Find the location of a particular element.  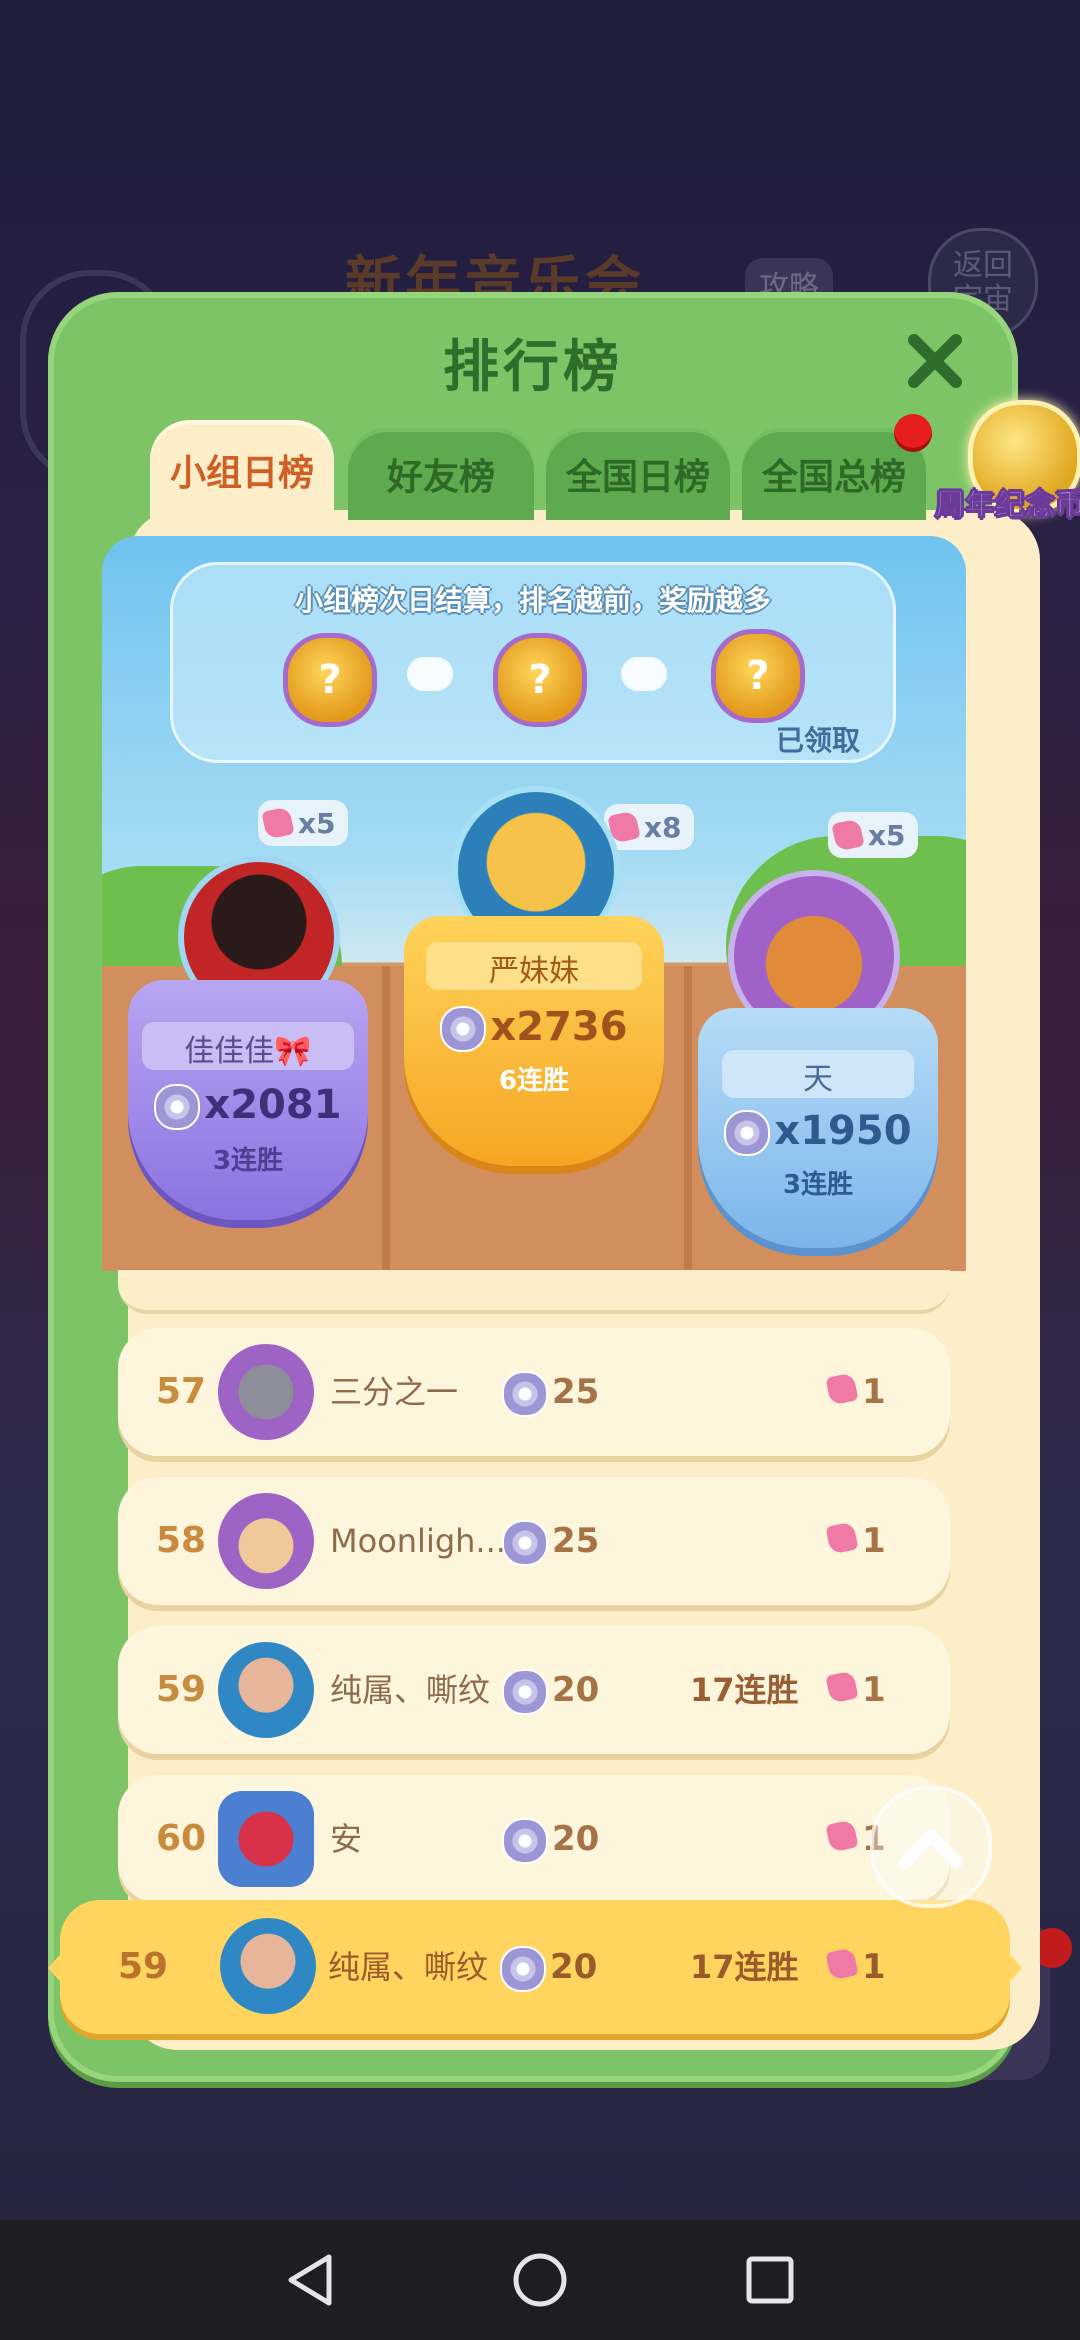

recents-square-icon is located at coordinates (770, 2280).